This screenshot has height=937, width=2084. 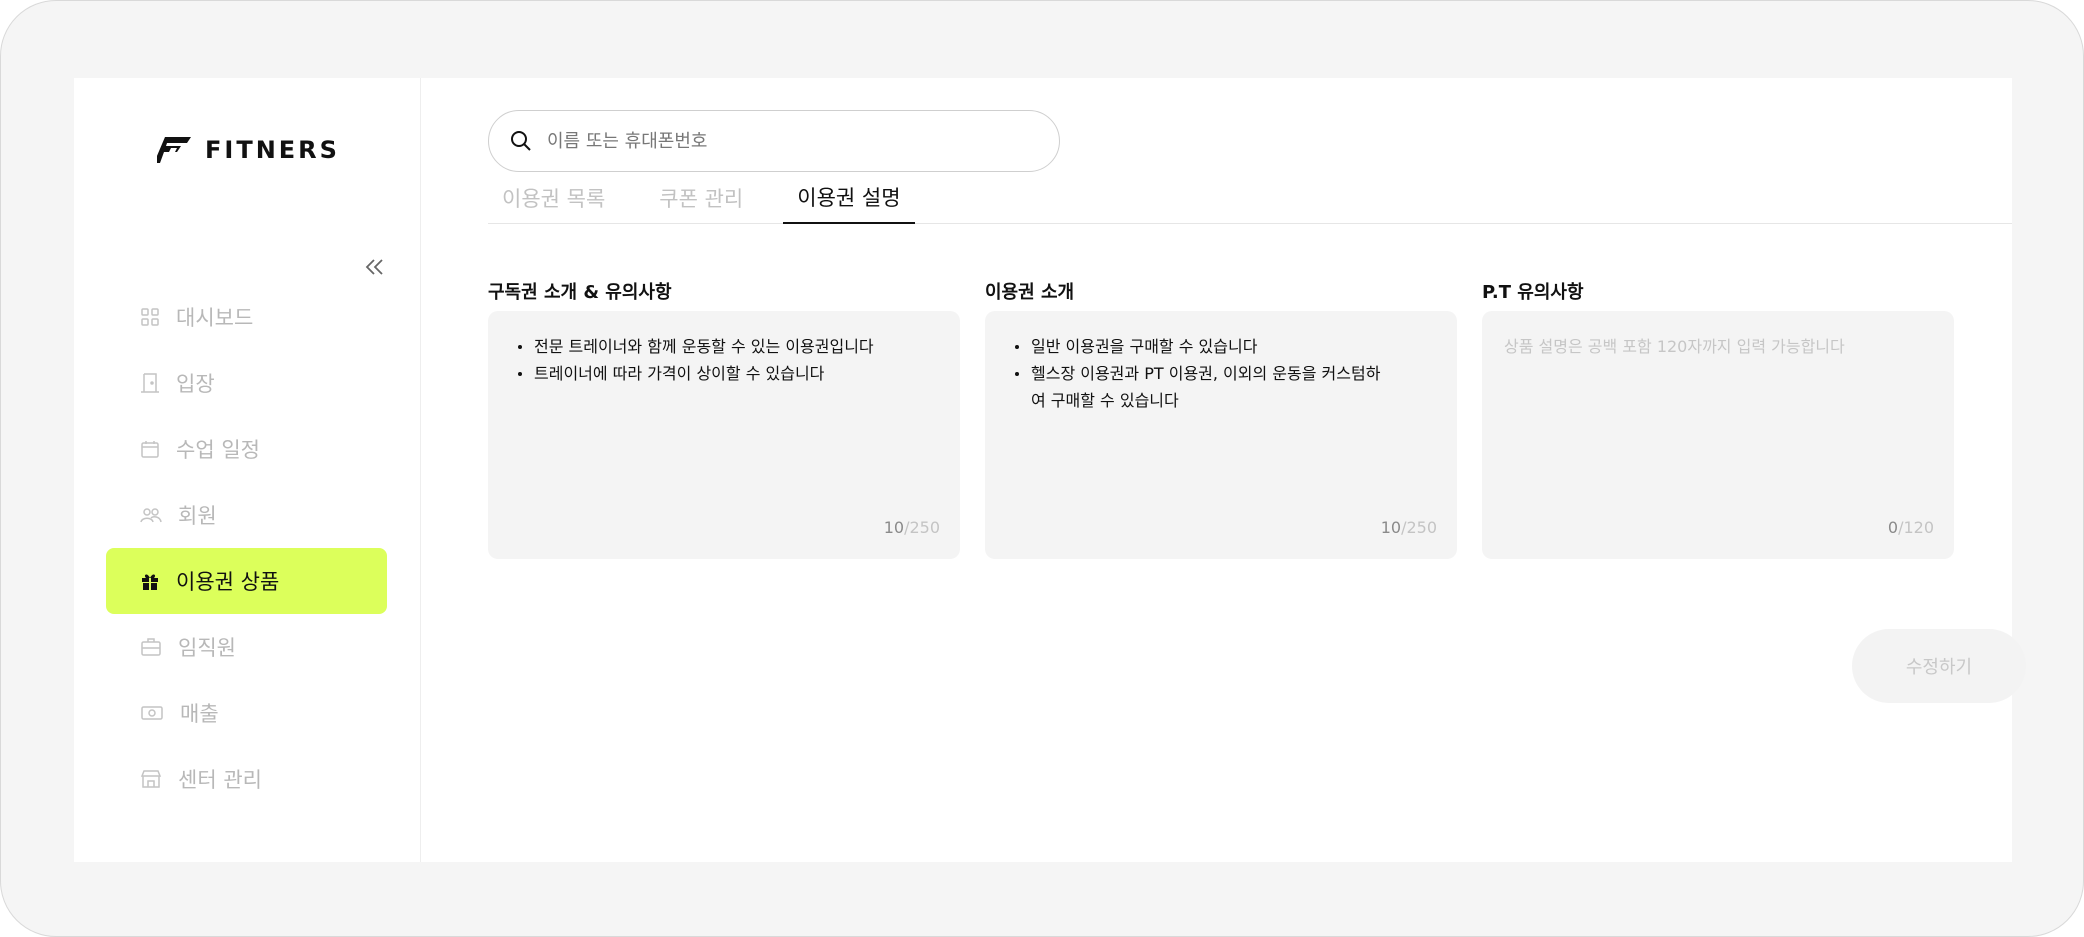 What do you see at coordinates (787, 141) in the screenshot?
I see `search-input` at bounding box center [787, 141].